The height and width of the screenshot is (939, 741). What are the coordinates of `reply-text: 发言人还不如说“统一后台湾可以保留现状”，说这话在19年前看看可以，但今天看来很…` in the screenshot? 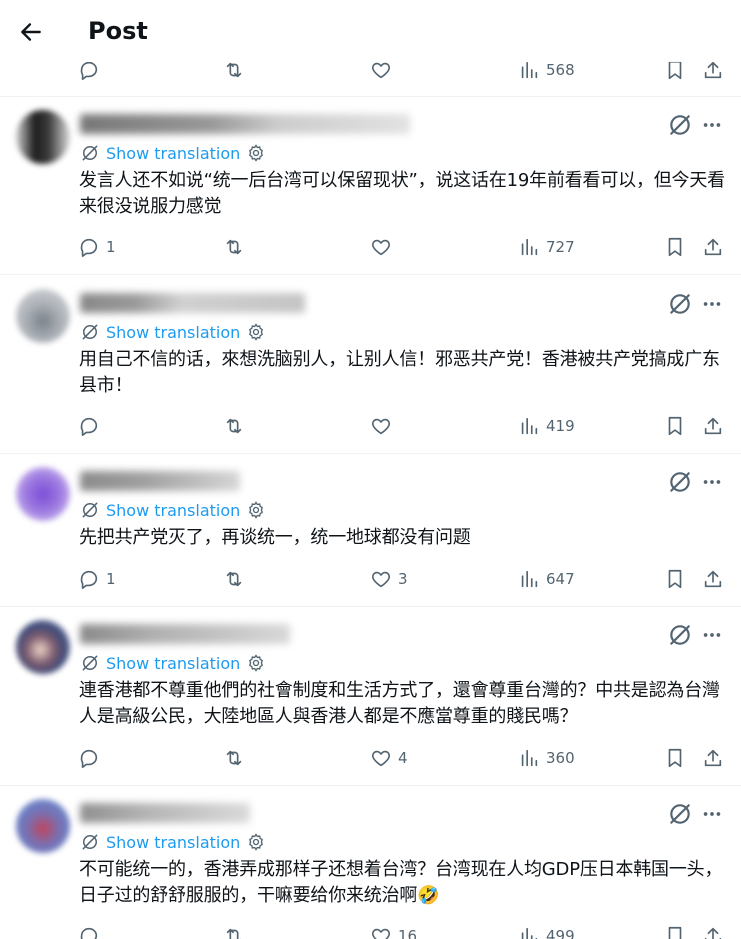 It's located at (402, 193).